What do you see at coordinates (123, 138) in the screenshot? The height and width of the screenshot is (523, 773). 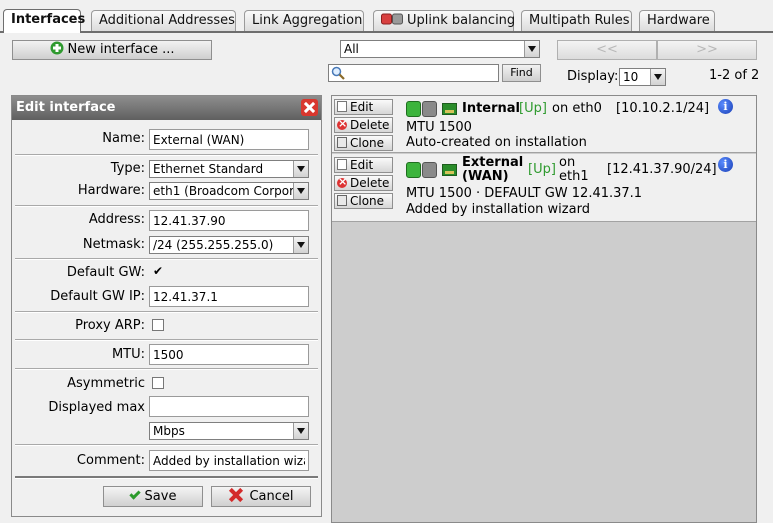 I see `name-label: Name:` at bounding box center [123, 138].